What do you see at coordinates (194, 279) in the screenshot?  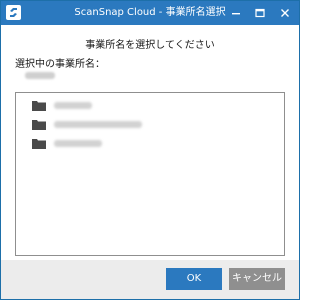 I see `ok-button: OK` at bounding box center [194, 279].